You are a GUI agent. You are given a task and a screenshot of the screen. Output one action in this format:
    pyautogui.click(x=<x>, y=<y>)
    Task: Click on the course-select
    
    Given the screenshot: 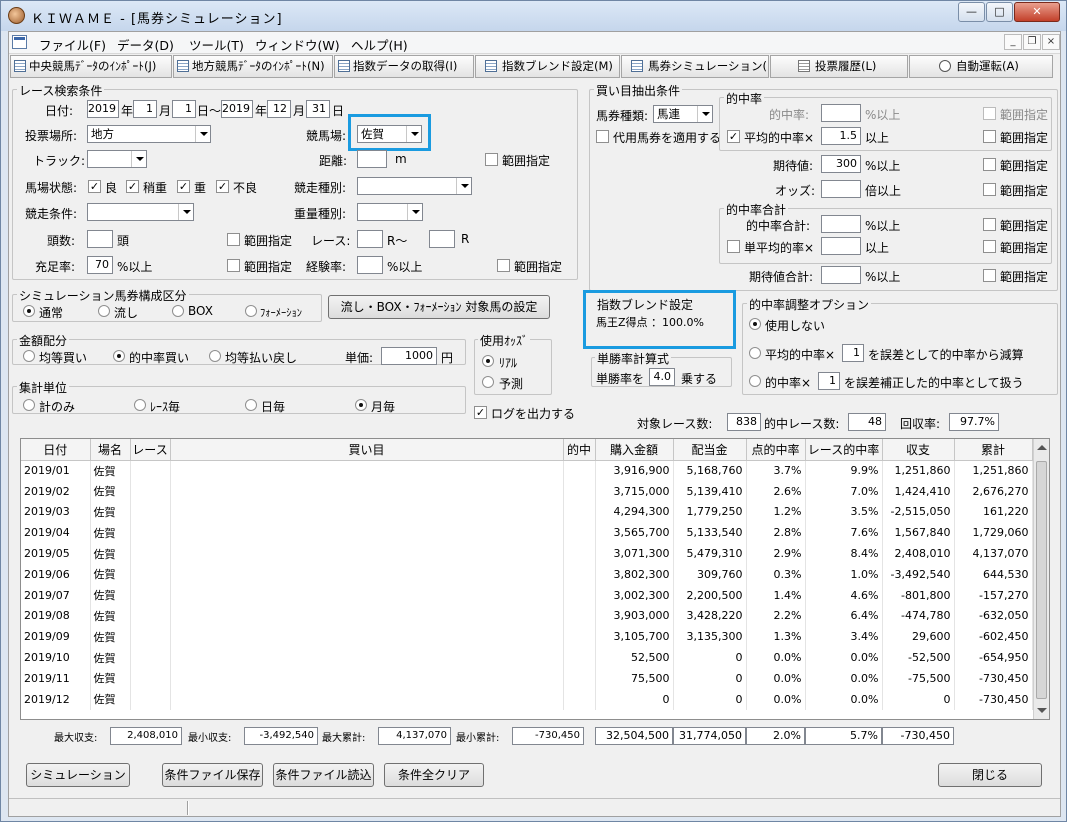 What is the action you would take?
    pyautogui.click(x=117, y=159)
    